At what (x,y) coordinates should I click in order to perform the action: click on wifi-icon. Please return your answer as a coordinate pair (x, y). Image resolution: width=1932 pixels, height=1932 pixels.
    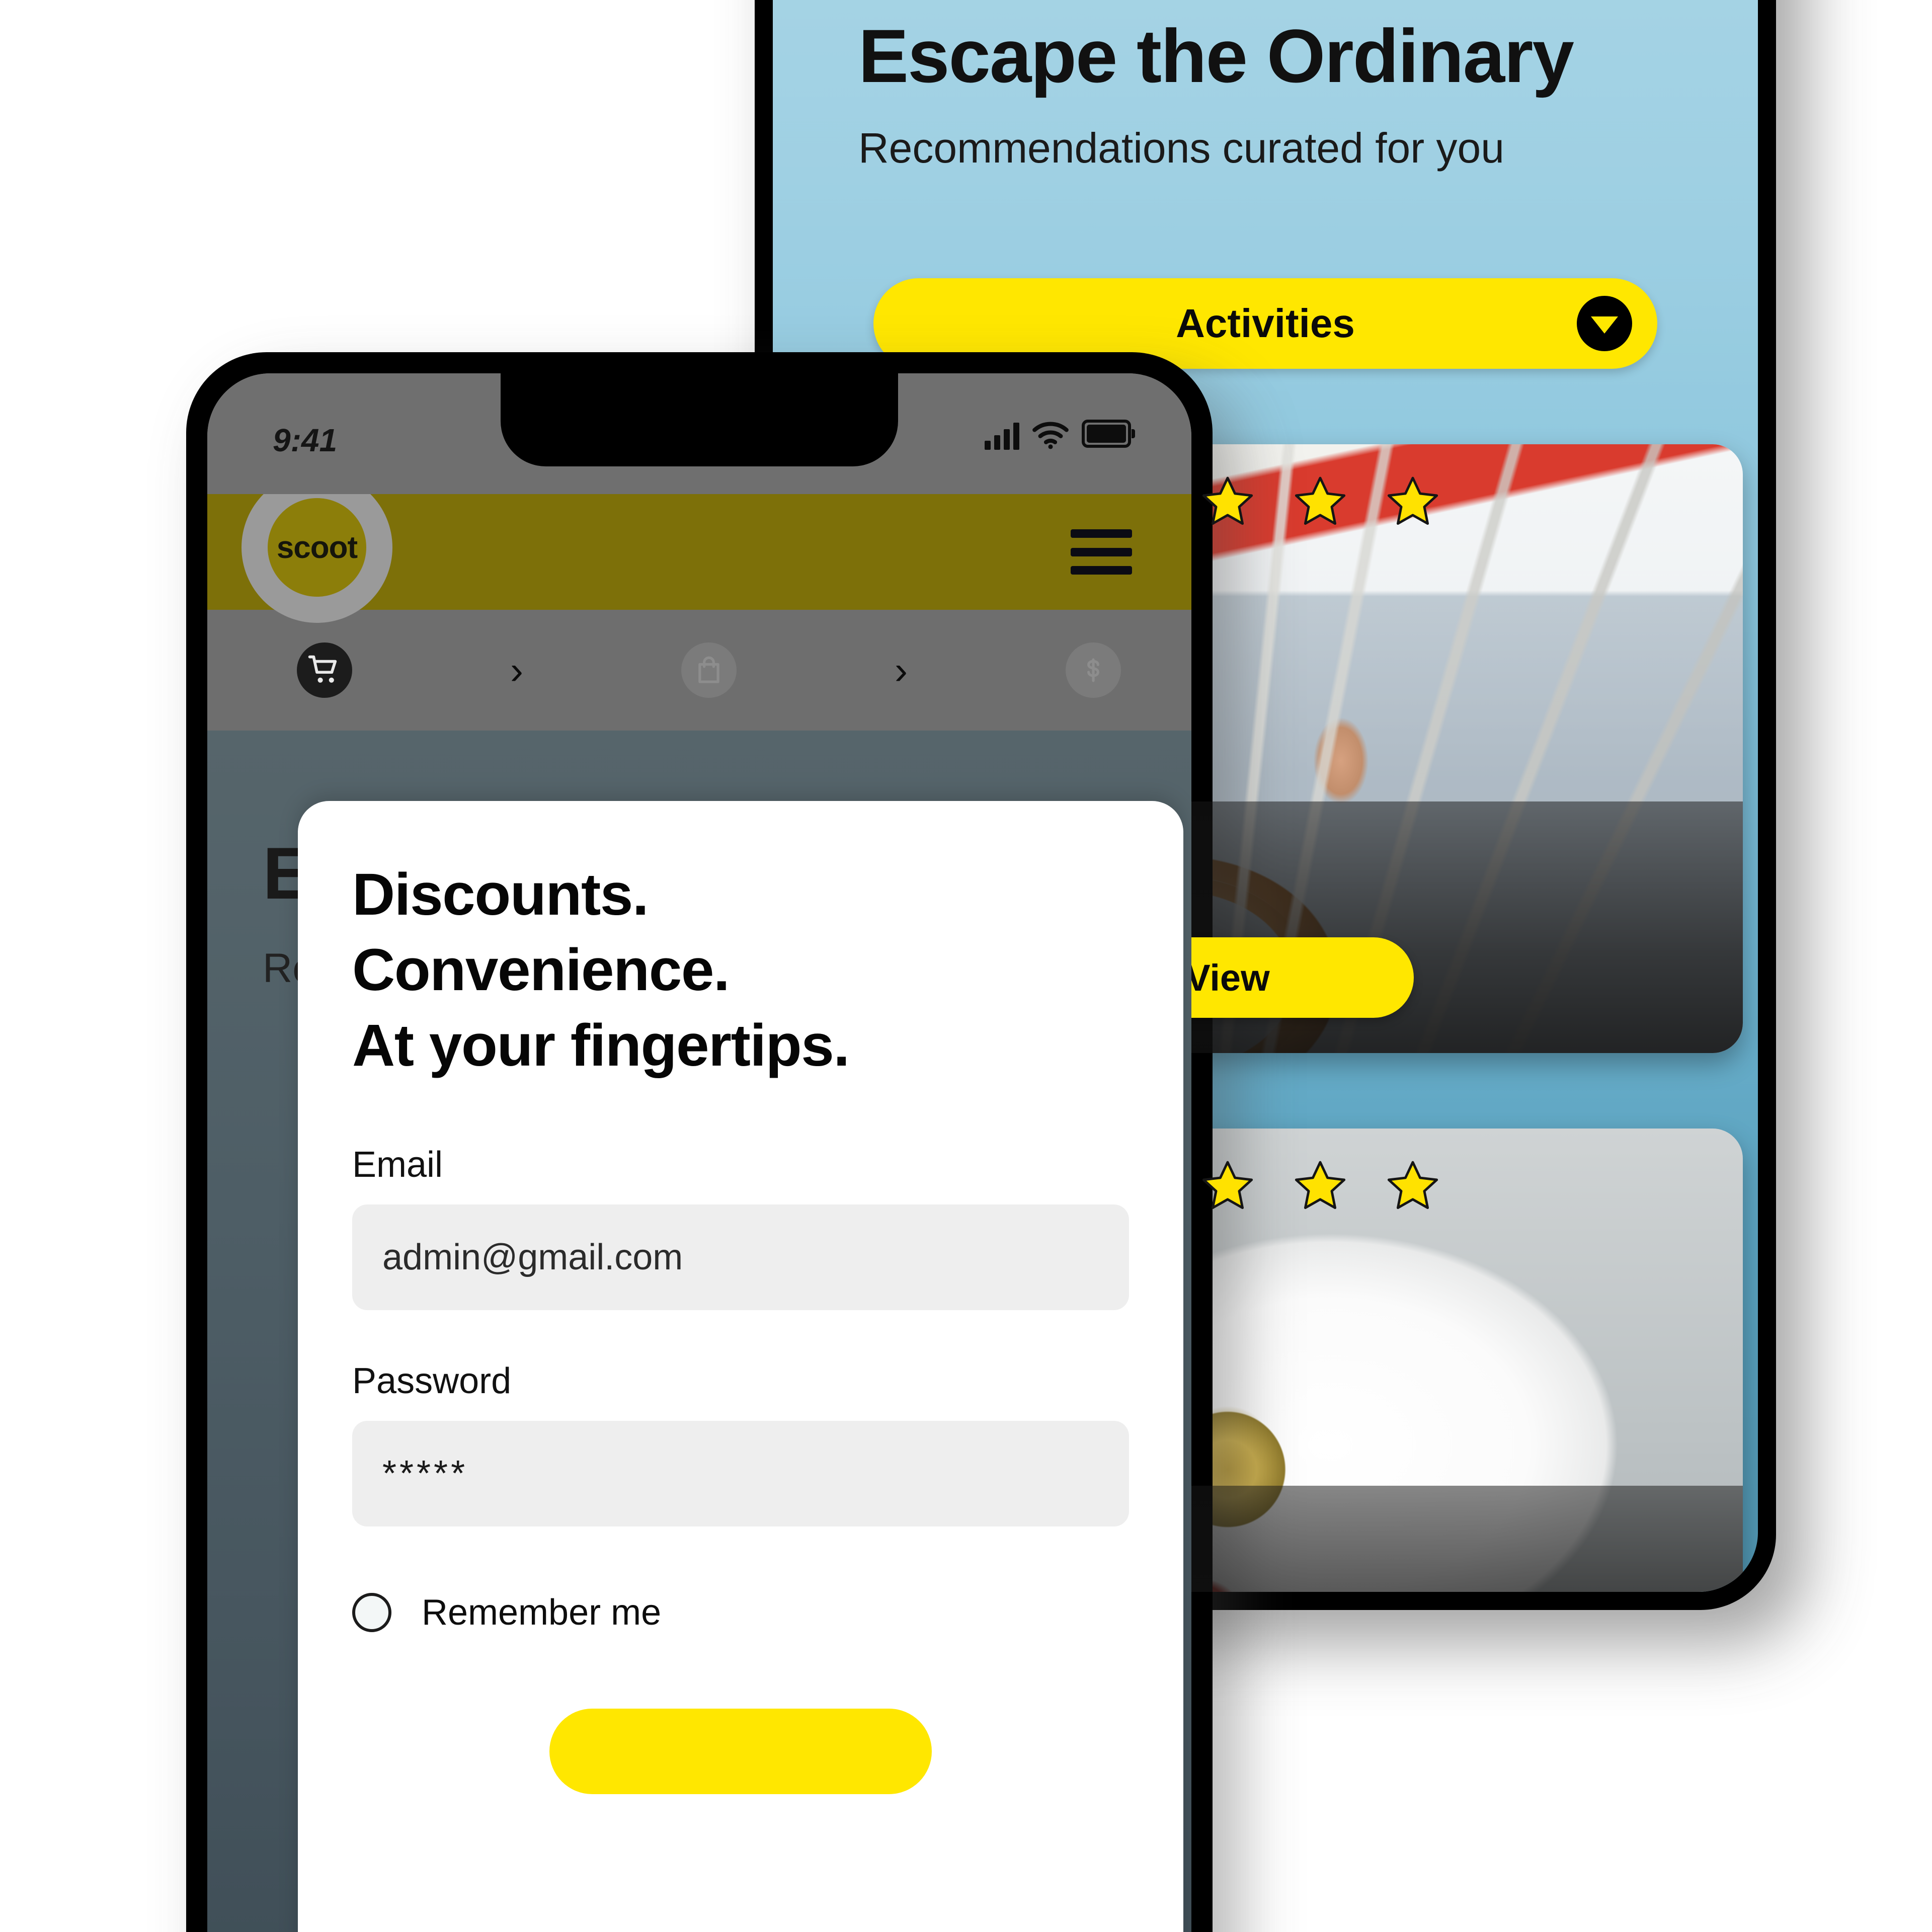
    Looking at the image, I should click on (1050, 435).